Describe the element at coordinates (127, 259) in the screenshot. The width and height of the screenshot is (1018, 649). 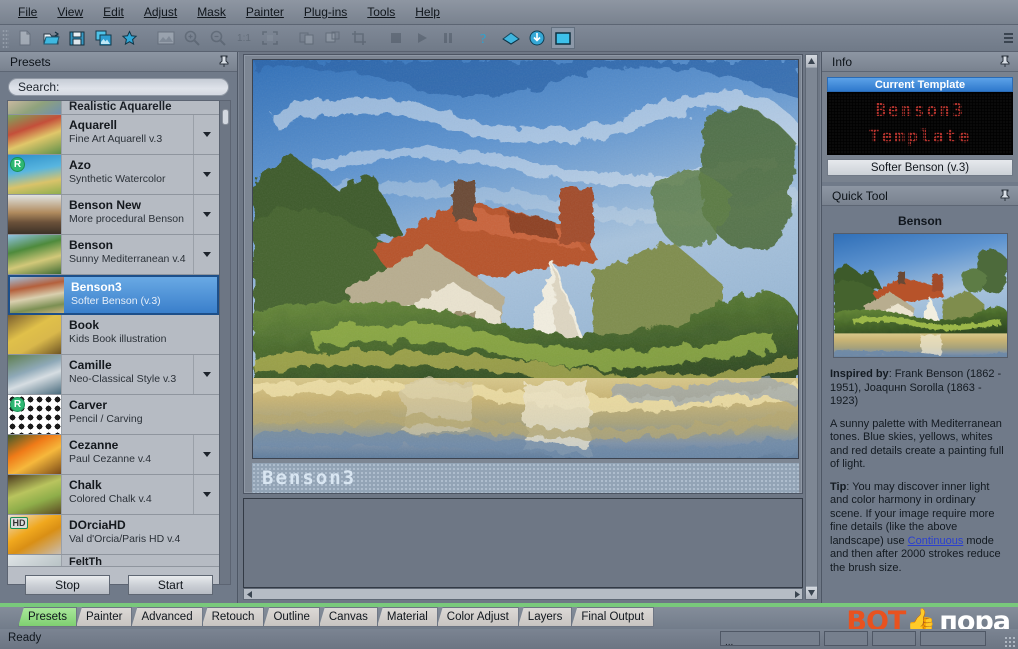
I see `preset-desc: Sunny Mediterranean v.4` at that location.